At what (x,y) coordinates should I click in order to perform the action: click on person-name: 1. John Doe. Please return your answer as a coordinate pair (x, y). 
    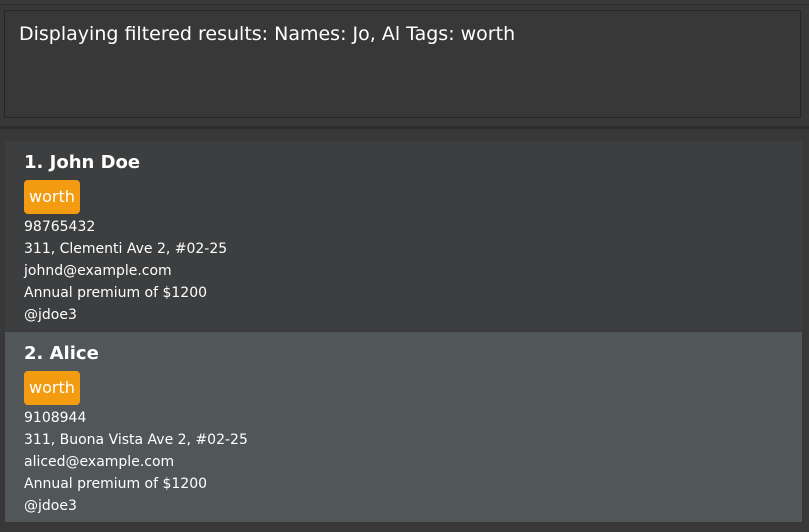
    Looking at the image, I should click on (82, 162).